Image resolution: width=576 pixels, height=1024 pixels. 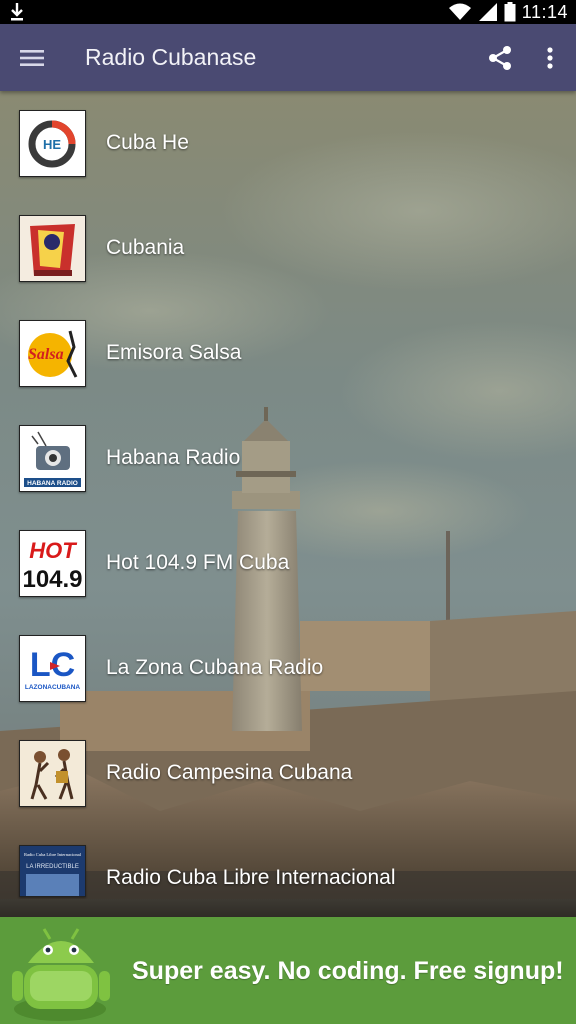 What do you see at coordinates (198, 562) in the screenshot?
I see `station-name: Hot 104.9 FM Cuba` at bounding box center [198, 562].